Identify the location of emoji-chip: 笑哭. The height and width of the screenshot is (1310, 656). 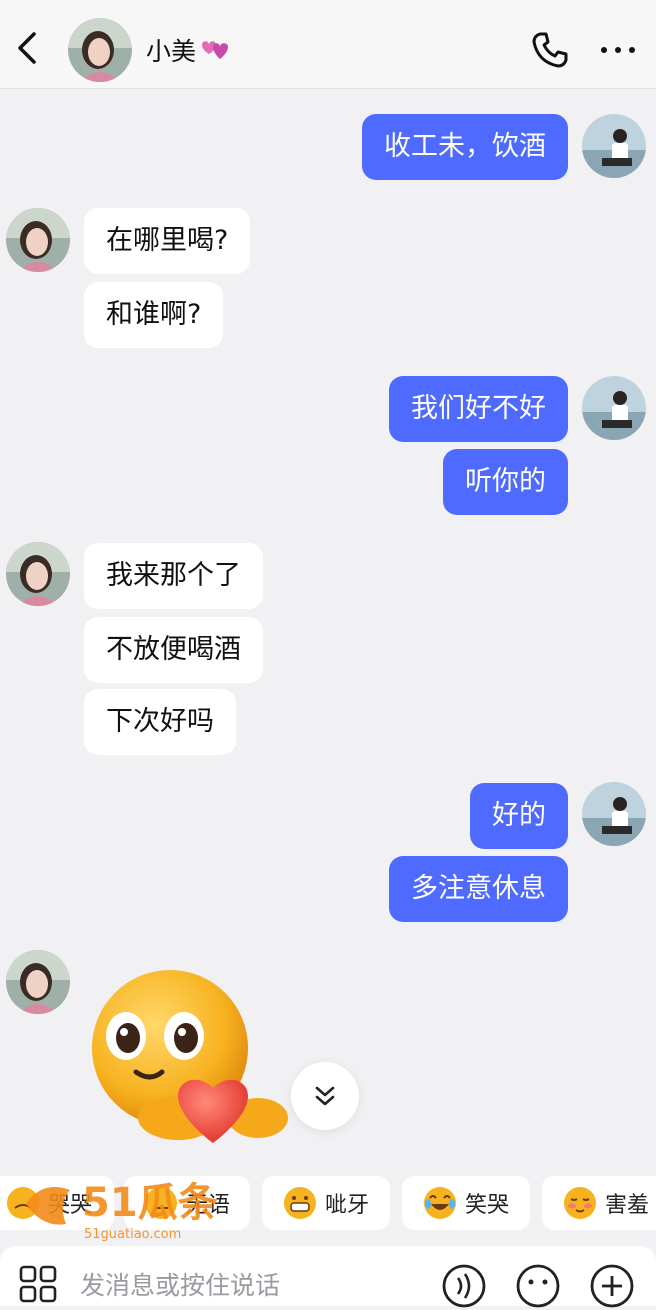
(466, 1203).